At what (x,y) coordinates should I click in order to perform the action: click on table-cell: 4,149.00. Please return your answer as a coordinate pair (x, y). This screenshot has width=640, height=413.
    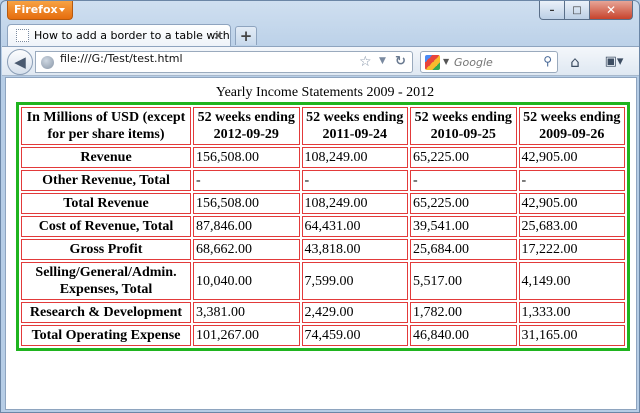
    Looking at the image, I should click on (571, 281).